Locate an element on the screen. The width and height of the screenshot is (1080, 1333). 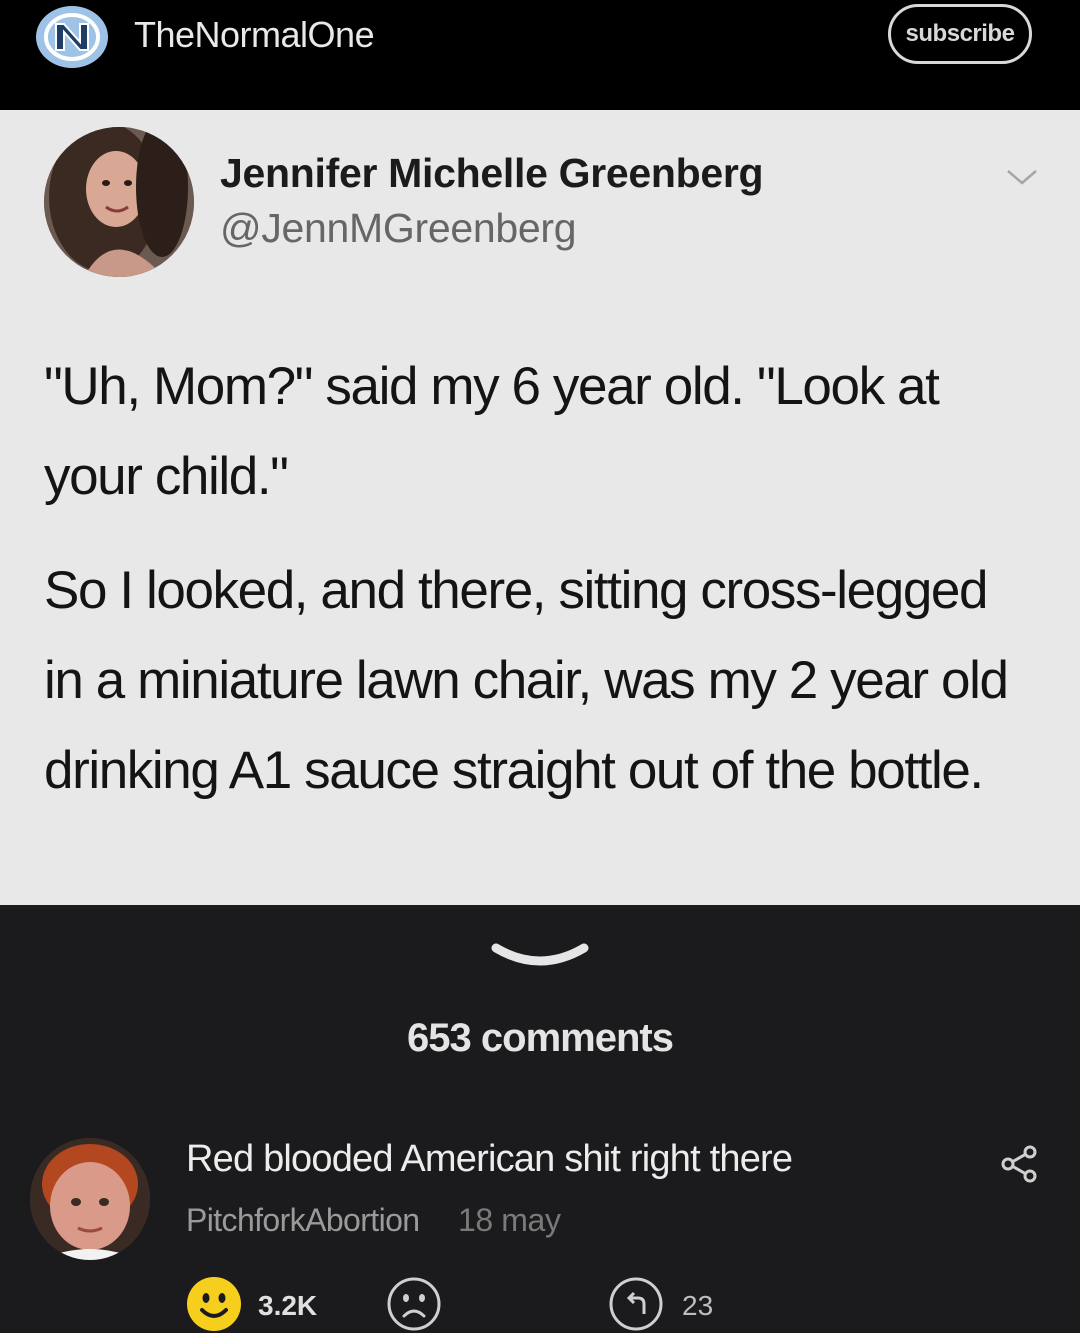
like-count: 3.2K is located at coordinates (288, 1305).